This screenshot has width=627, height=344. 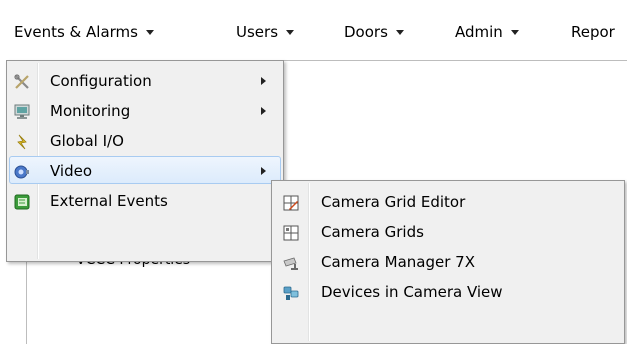 I want to click on tools-icon, so click(x=22, y=80).